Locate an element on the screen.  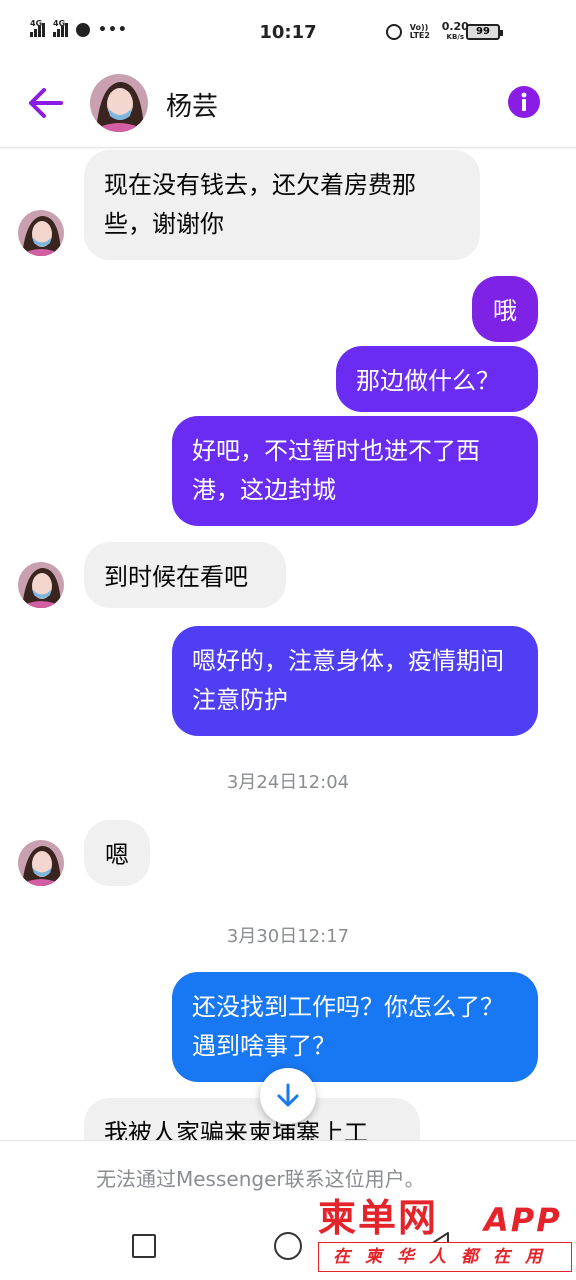
contact-name: 杨芸 is located at coordinates (192, 104).